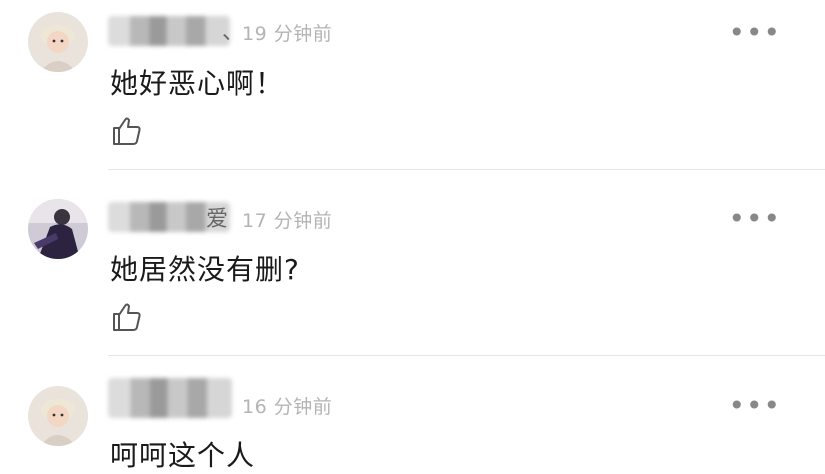  What do you see at coordinates (197, 83) in the screenshot?
I see `comment-text: 她好恶心啊！` at bounding box center [197, 83].